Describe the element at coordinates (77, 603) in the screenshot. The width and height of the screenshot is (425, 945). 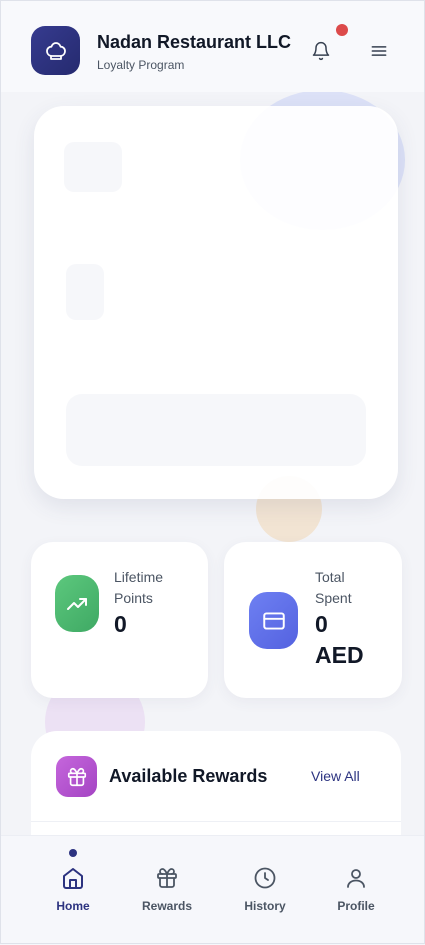
I see `trending-up-icon` at that location.